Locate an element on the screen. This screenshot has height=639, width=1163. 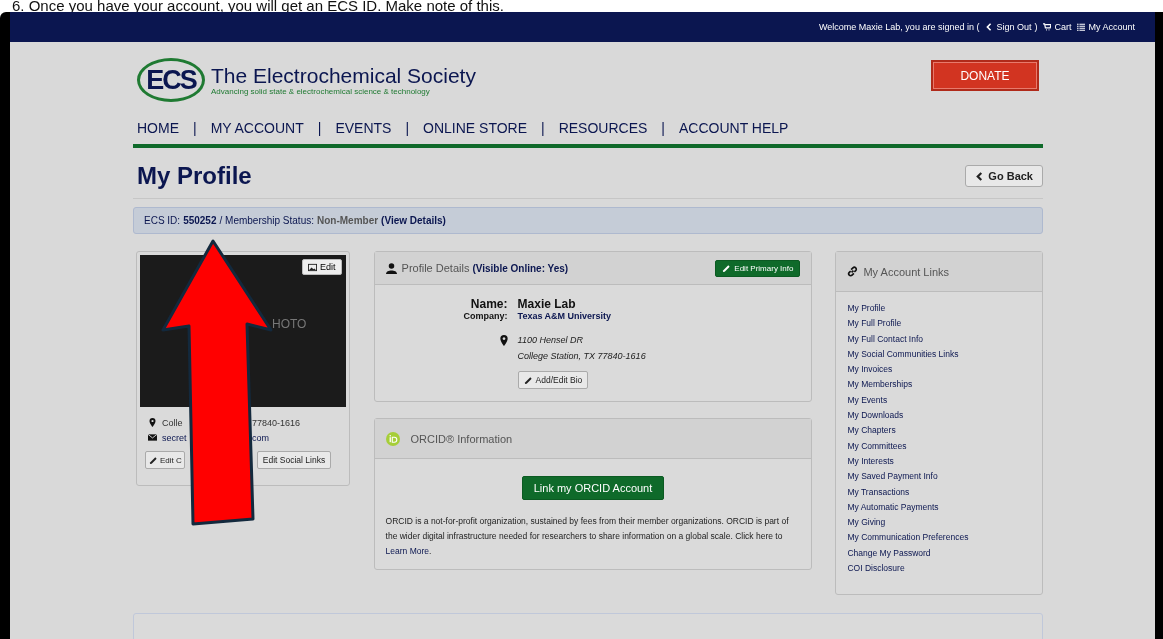
account-link: Change My Password is located at coordinates (939, 553).